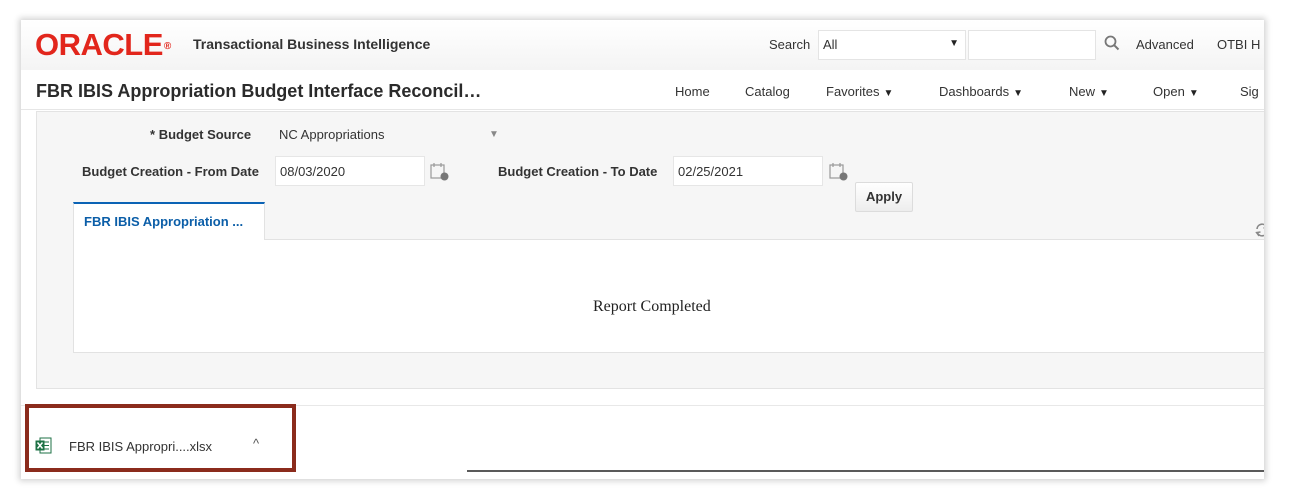 The width and height of the screenshot is (1291, 491). What do you see at coordinates (170, 171) in the screenshot?
I see `from-date-label: Budget Creation - From Date` at bounding box center [170, 171].